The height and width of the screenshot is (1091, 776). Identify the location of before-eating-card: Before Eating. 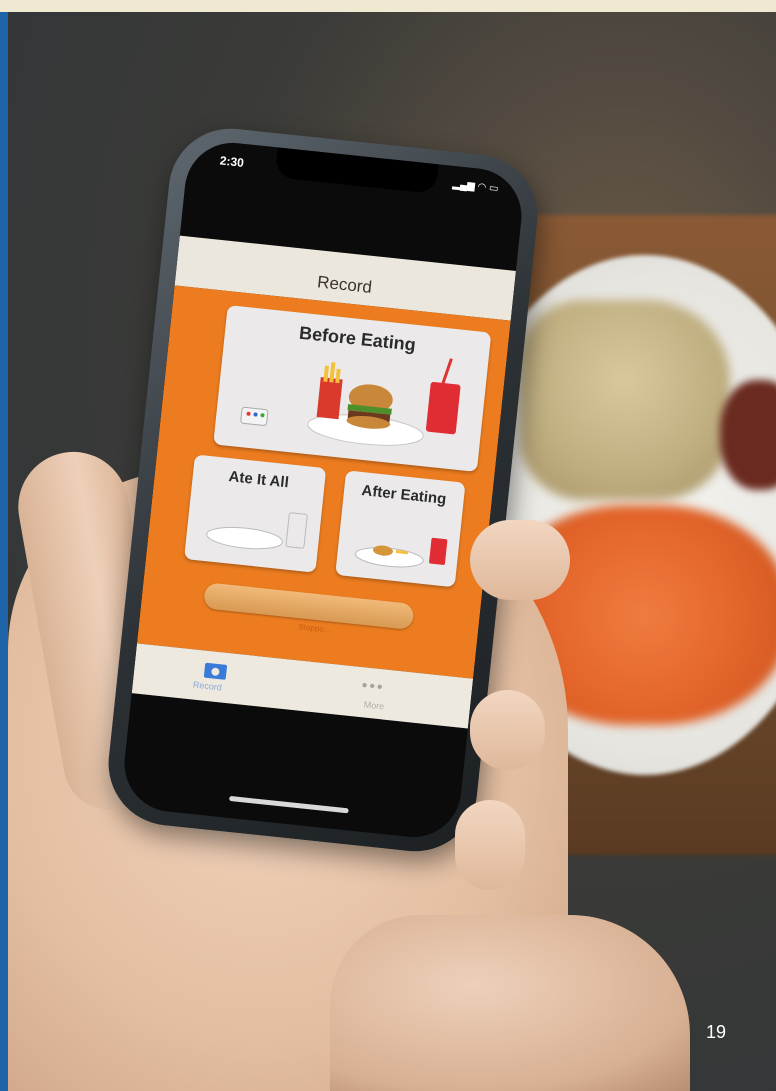
(352, 388).